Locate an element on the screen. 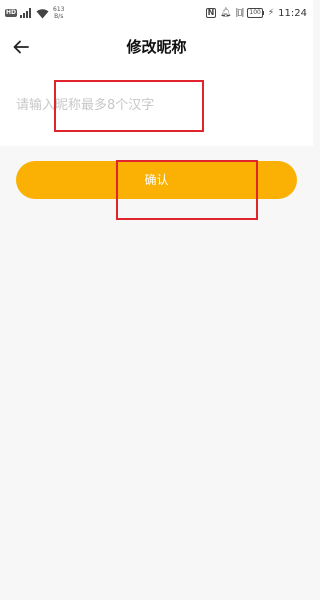 The width and height of the screenshot is (320, 600). nickname-input is located at coordinates (156, 105).